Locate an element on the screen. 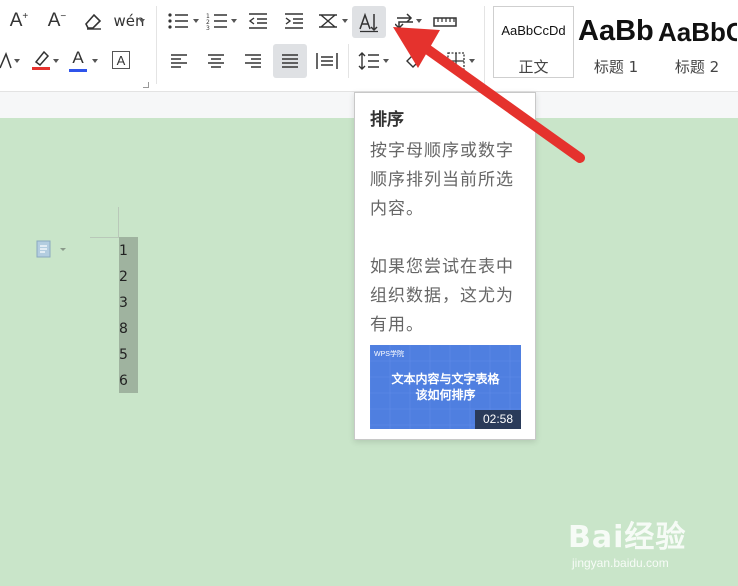 The width and height of the screenshot is (738, 586). text-effect-icon is located at coordinates (6, 60).